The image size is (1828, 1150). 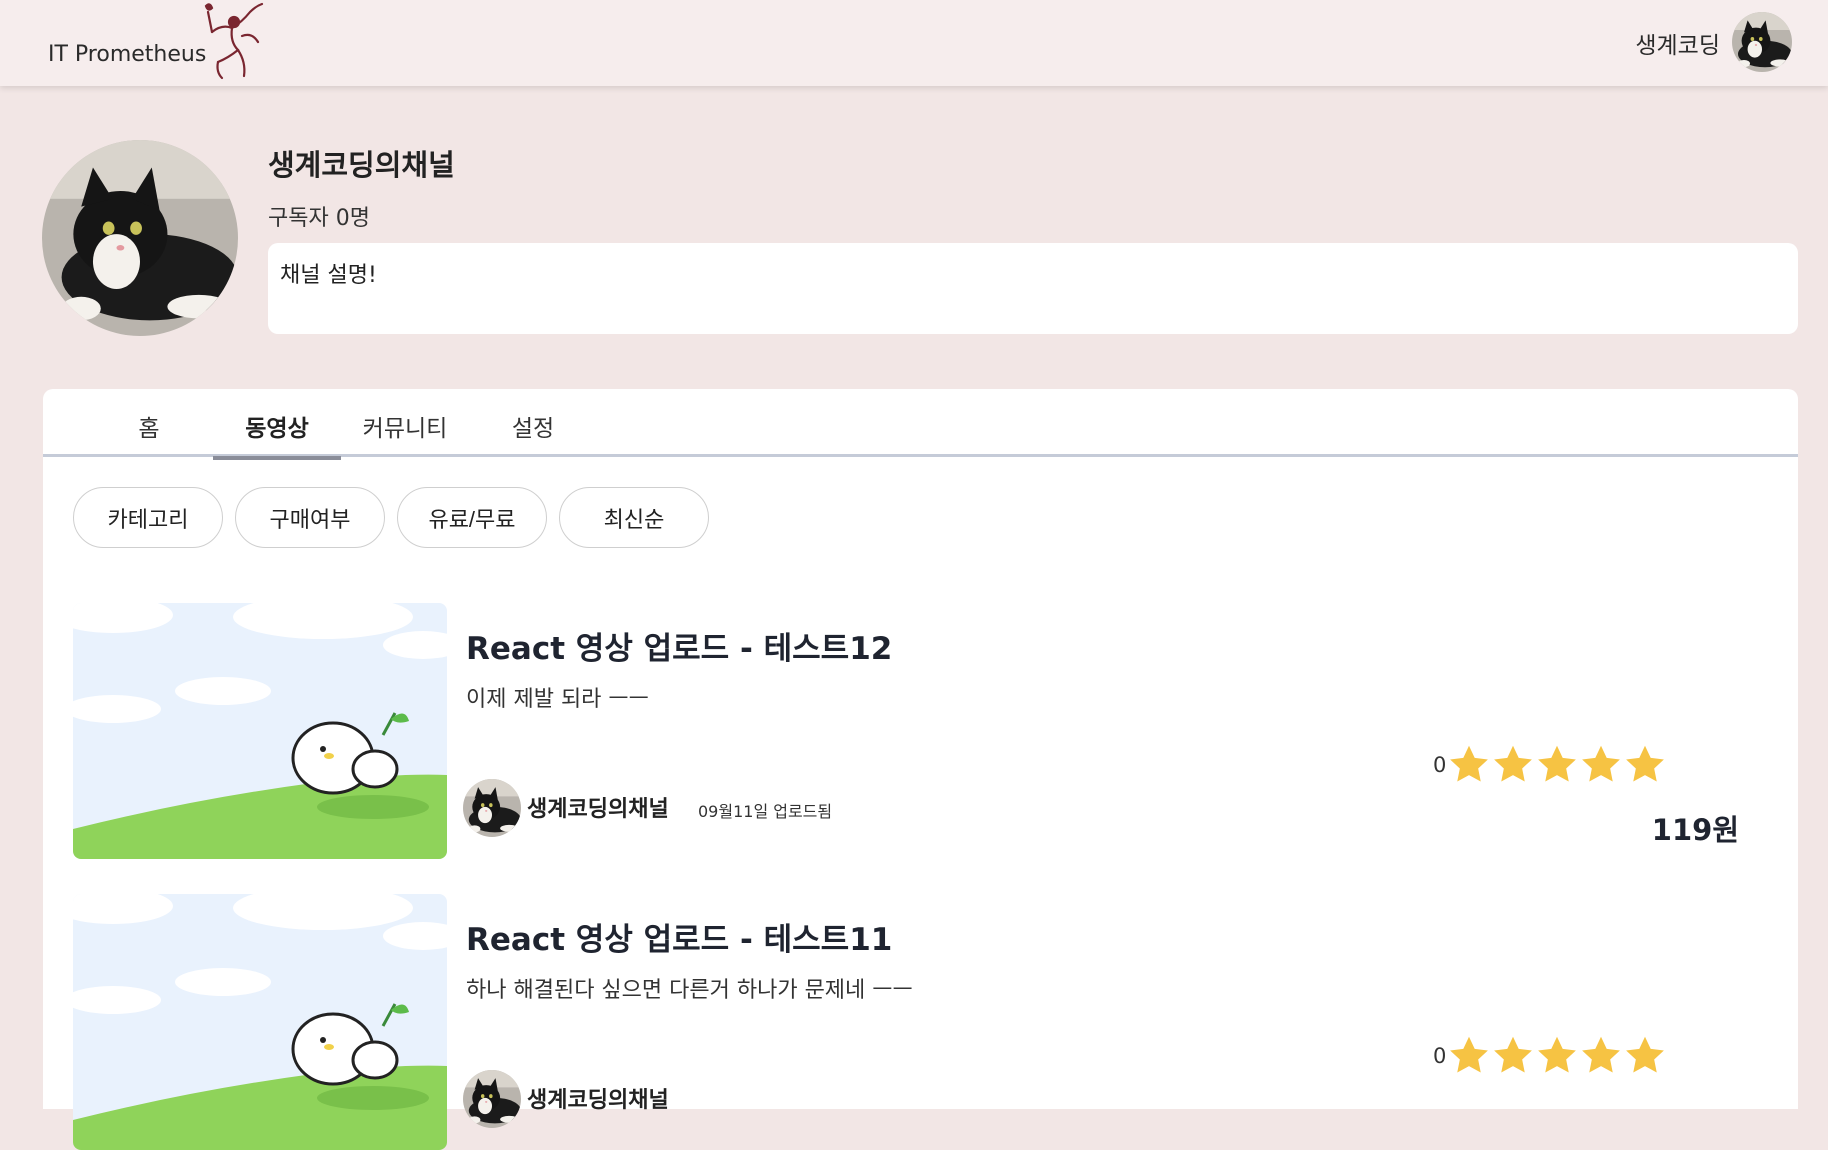 I want to click on prometheus-logo-icon, so click(x=228, y=41).